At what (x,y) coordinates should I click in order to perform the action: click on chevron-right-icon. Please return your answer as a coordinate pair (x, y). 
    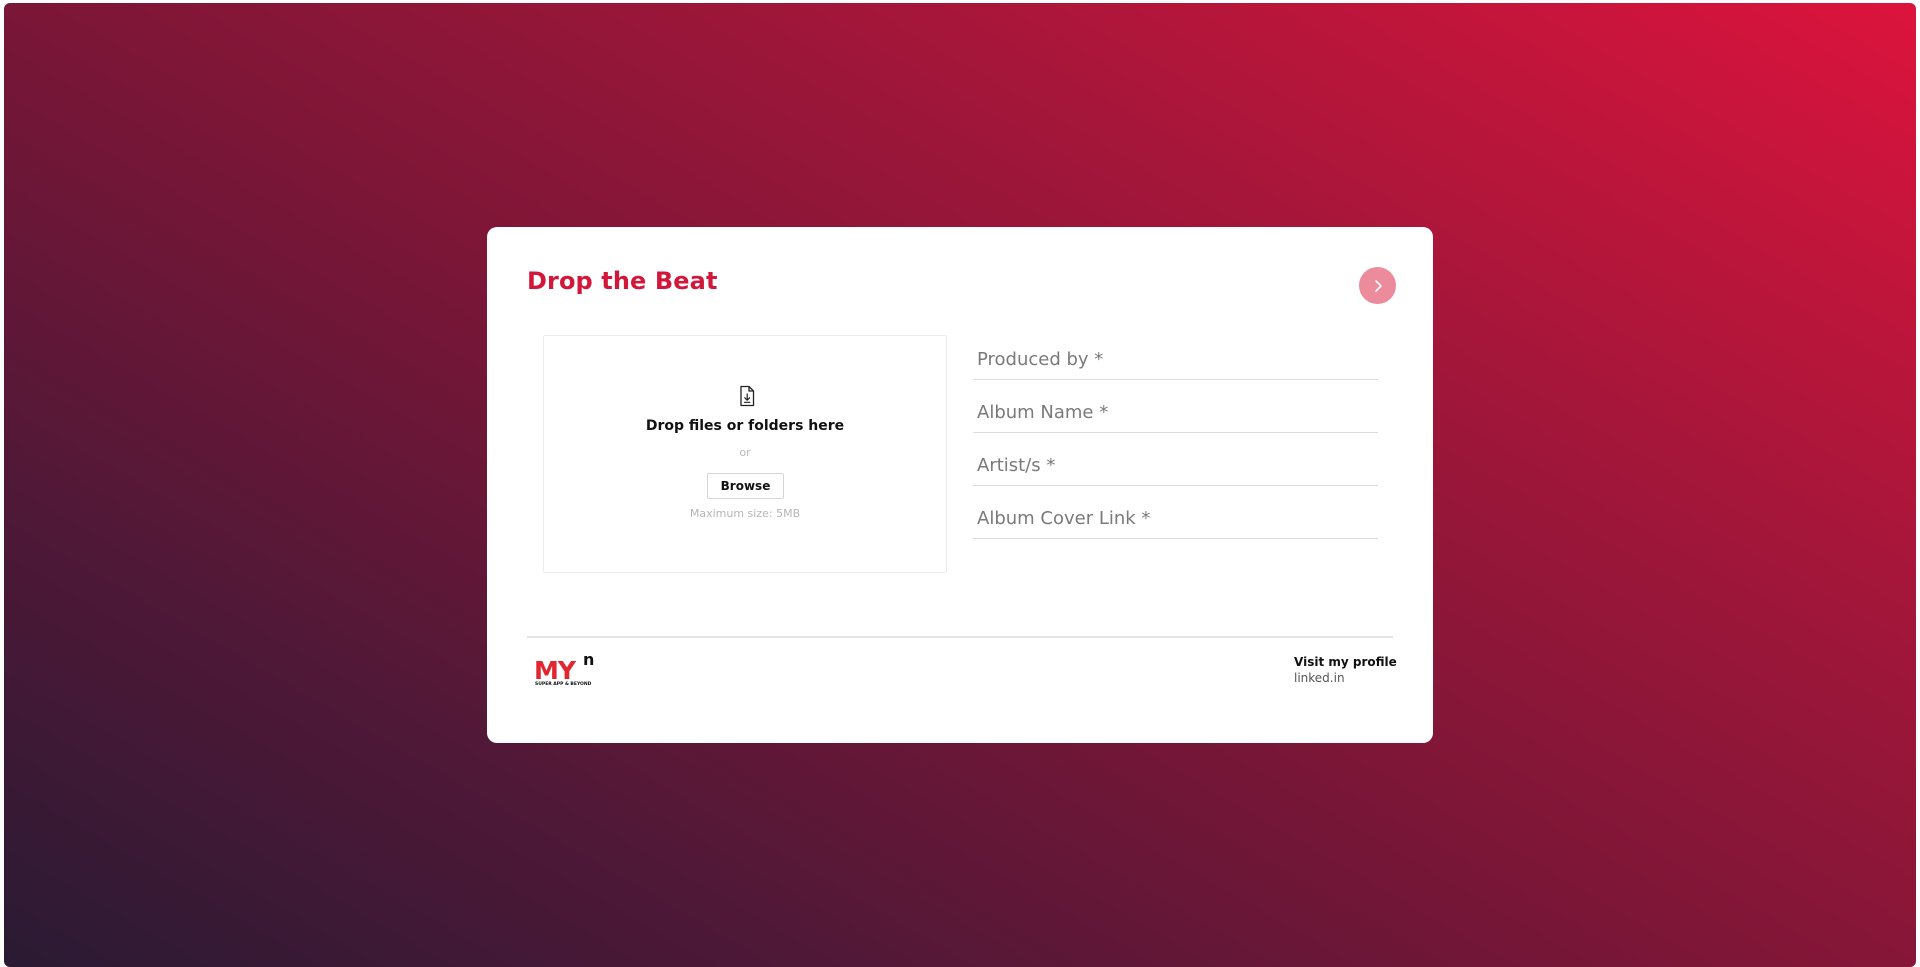
    Looking at the image, I should click on (1378, 285).